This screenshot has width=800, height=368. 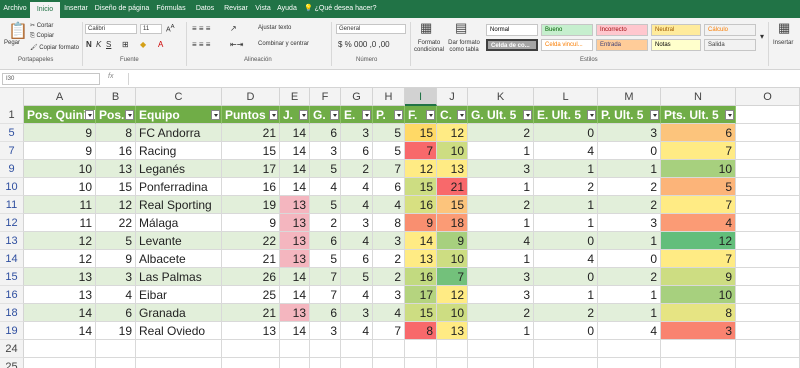 What do you see at coordinates (389, 151) in the screenshot?
I see `cell-h: 5` at bounding box center [389, 151].